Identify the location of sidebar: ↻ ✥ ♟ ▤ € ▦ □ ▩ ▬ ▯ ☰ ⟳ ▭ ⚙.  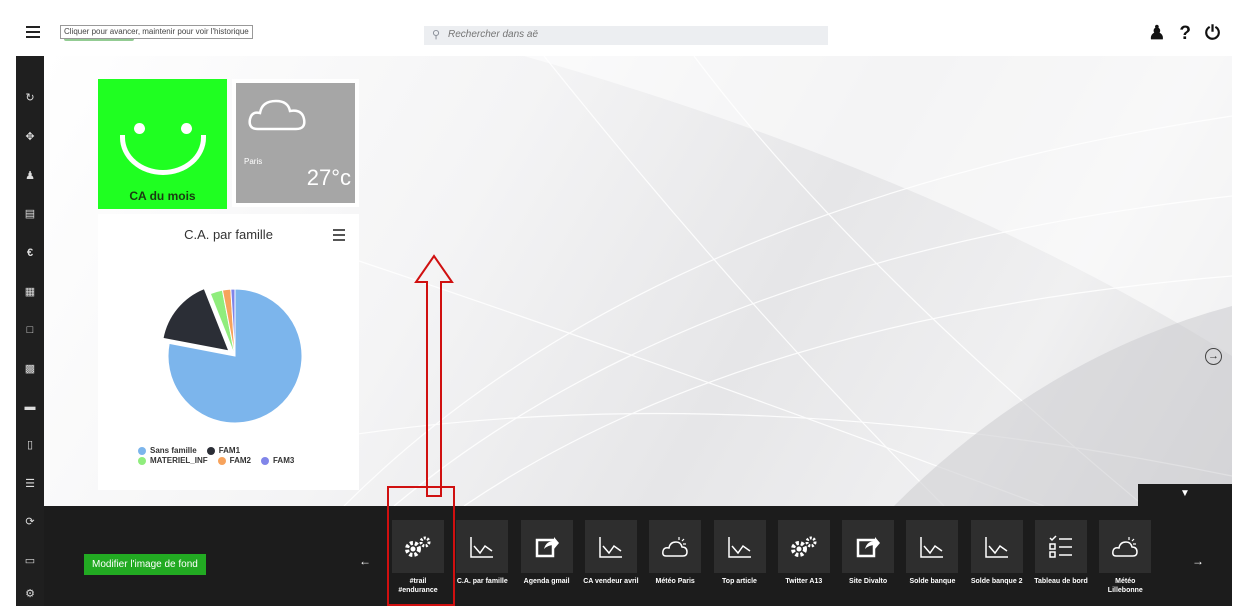
(30, 331).